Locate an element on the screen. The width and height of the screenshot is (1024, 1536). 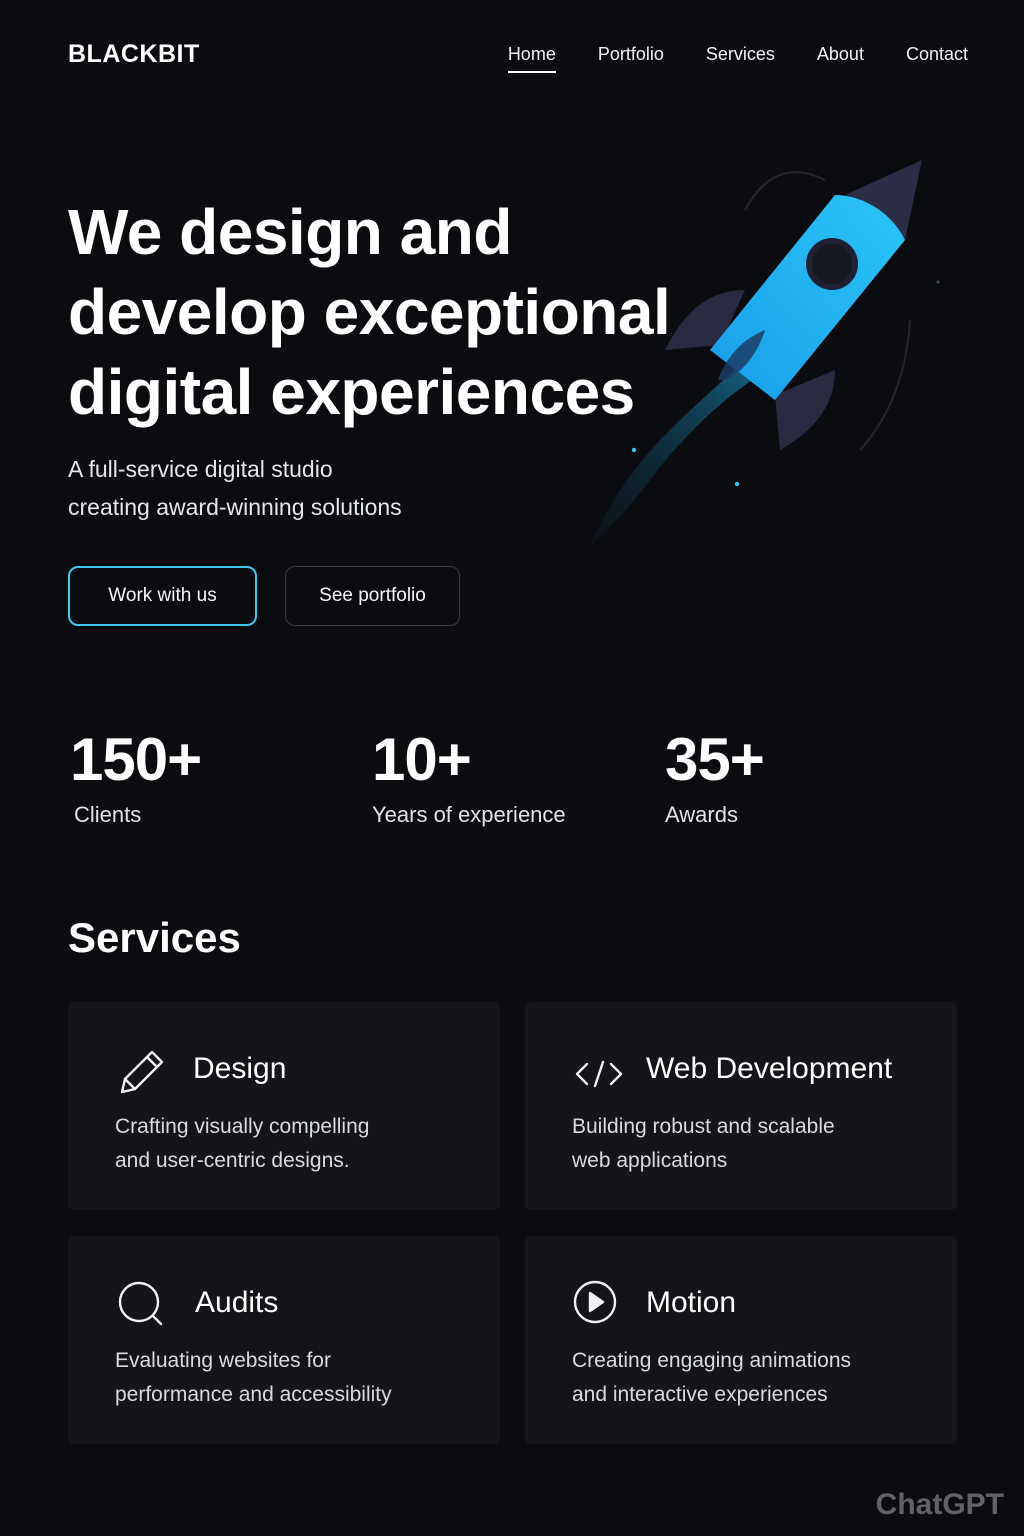
stat-label: Clients is located at coordinates (108, 814).